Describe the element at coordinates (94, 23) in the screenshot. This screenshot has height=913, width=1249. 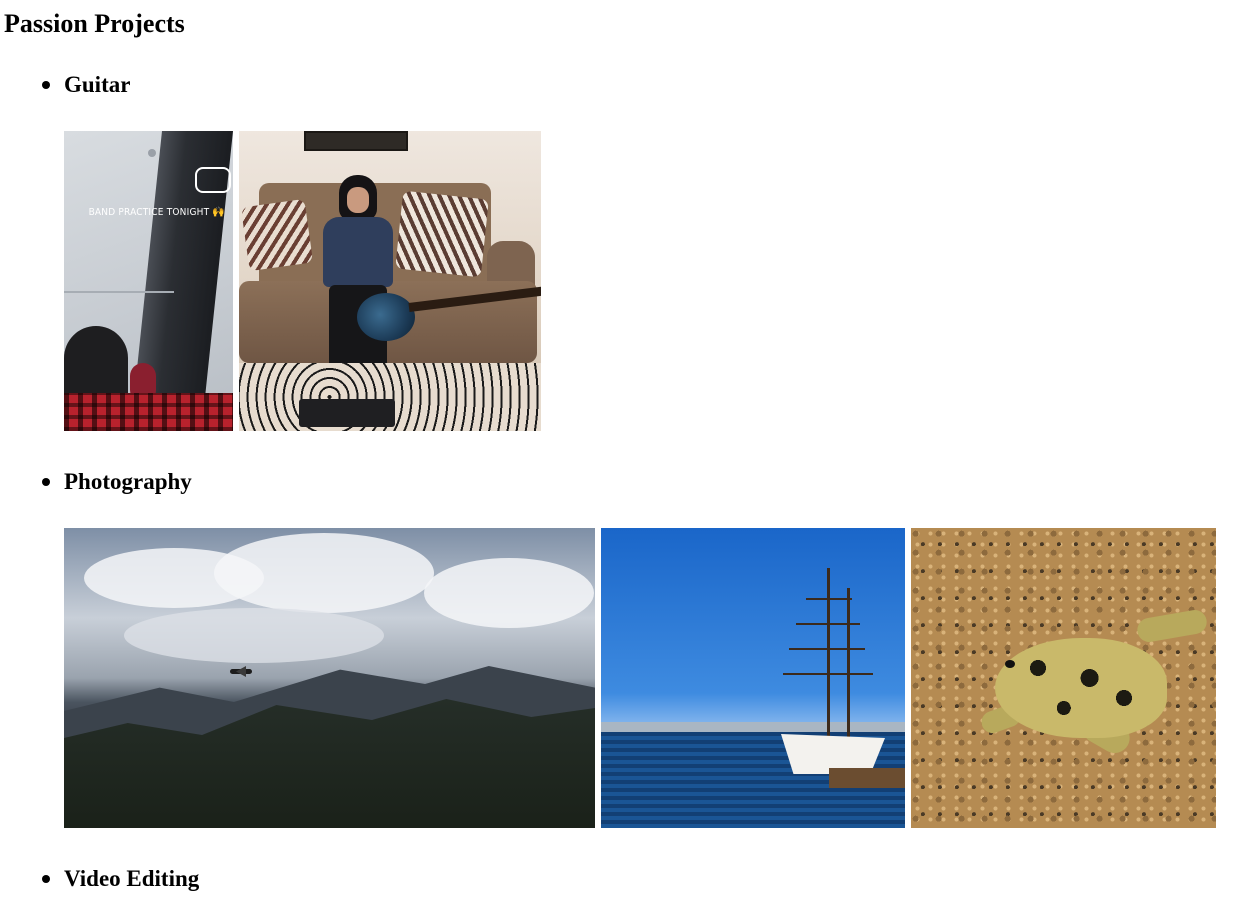
I see `page-title: Passion Projects` at that location.